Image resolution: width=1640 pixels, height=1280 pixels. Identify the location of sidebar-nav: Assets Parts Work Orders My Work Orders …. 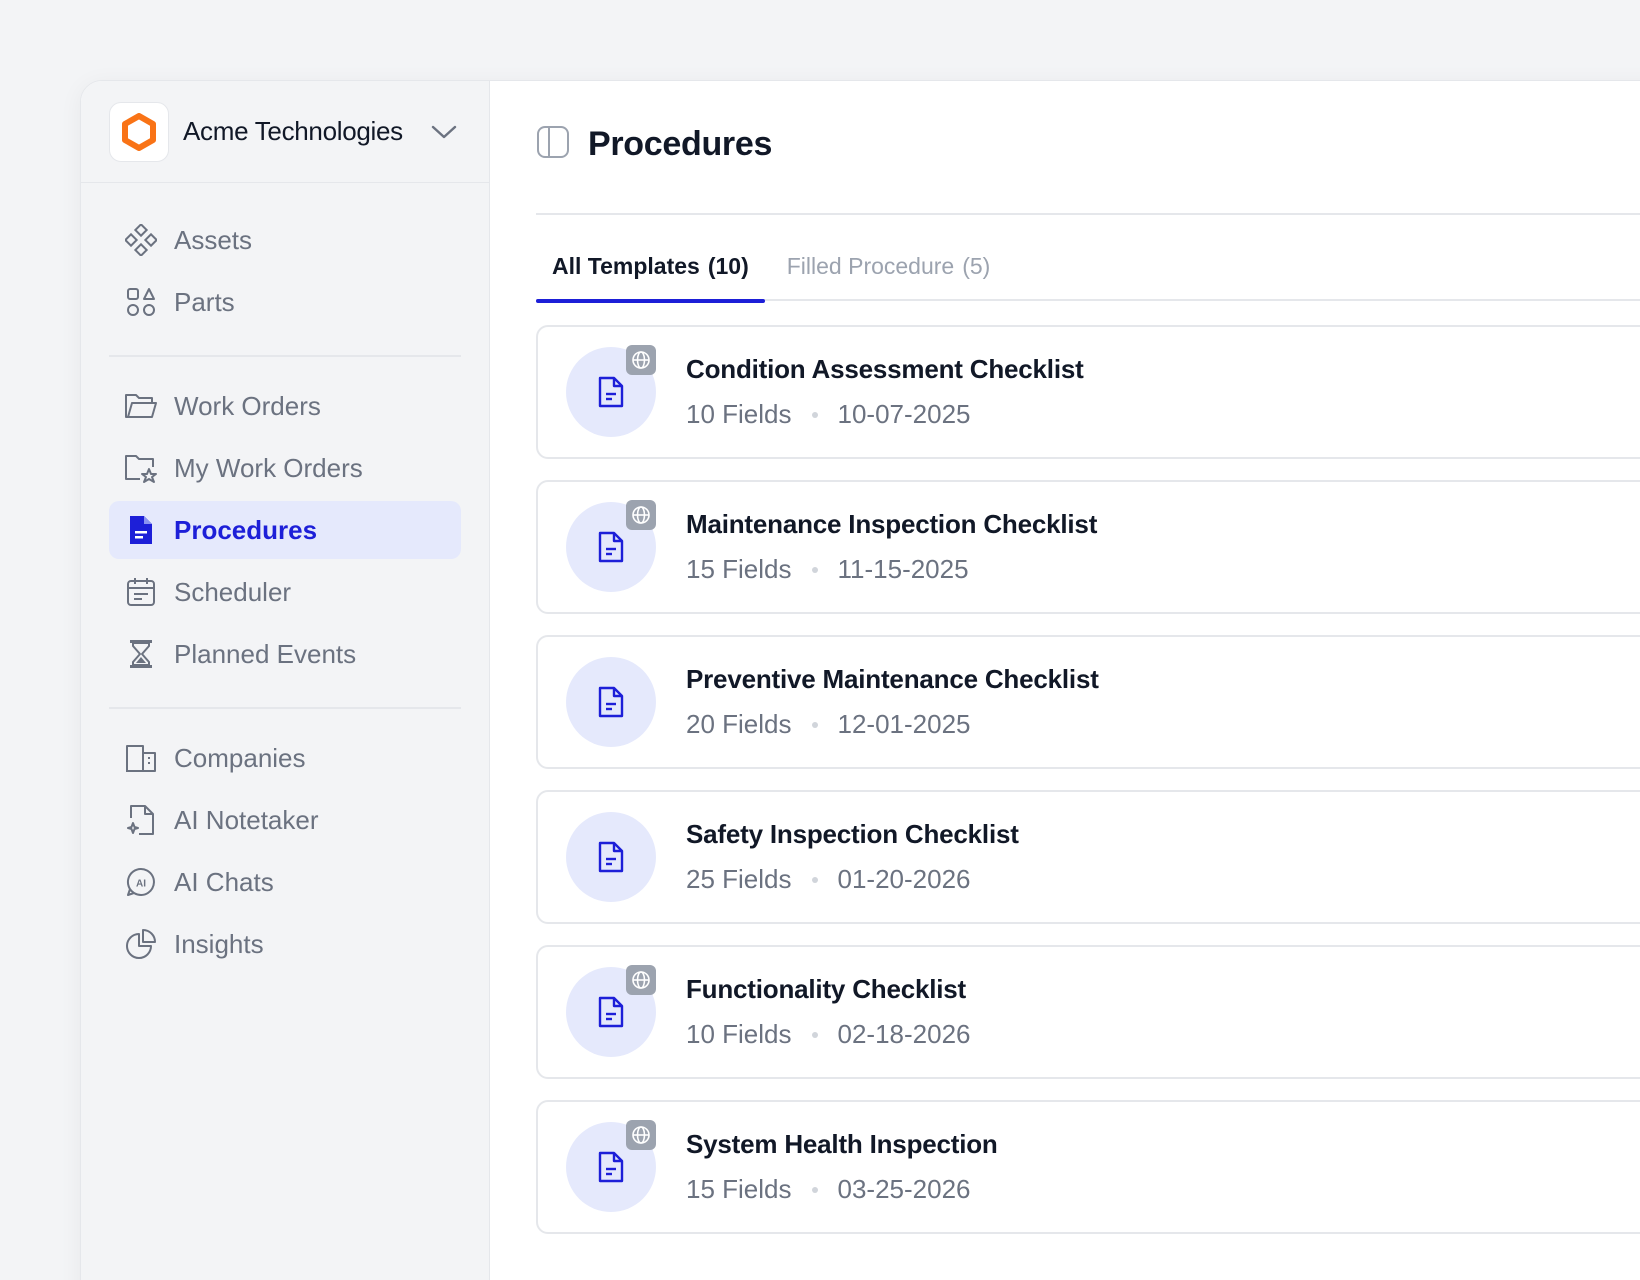
(285, 594).